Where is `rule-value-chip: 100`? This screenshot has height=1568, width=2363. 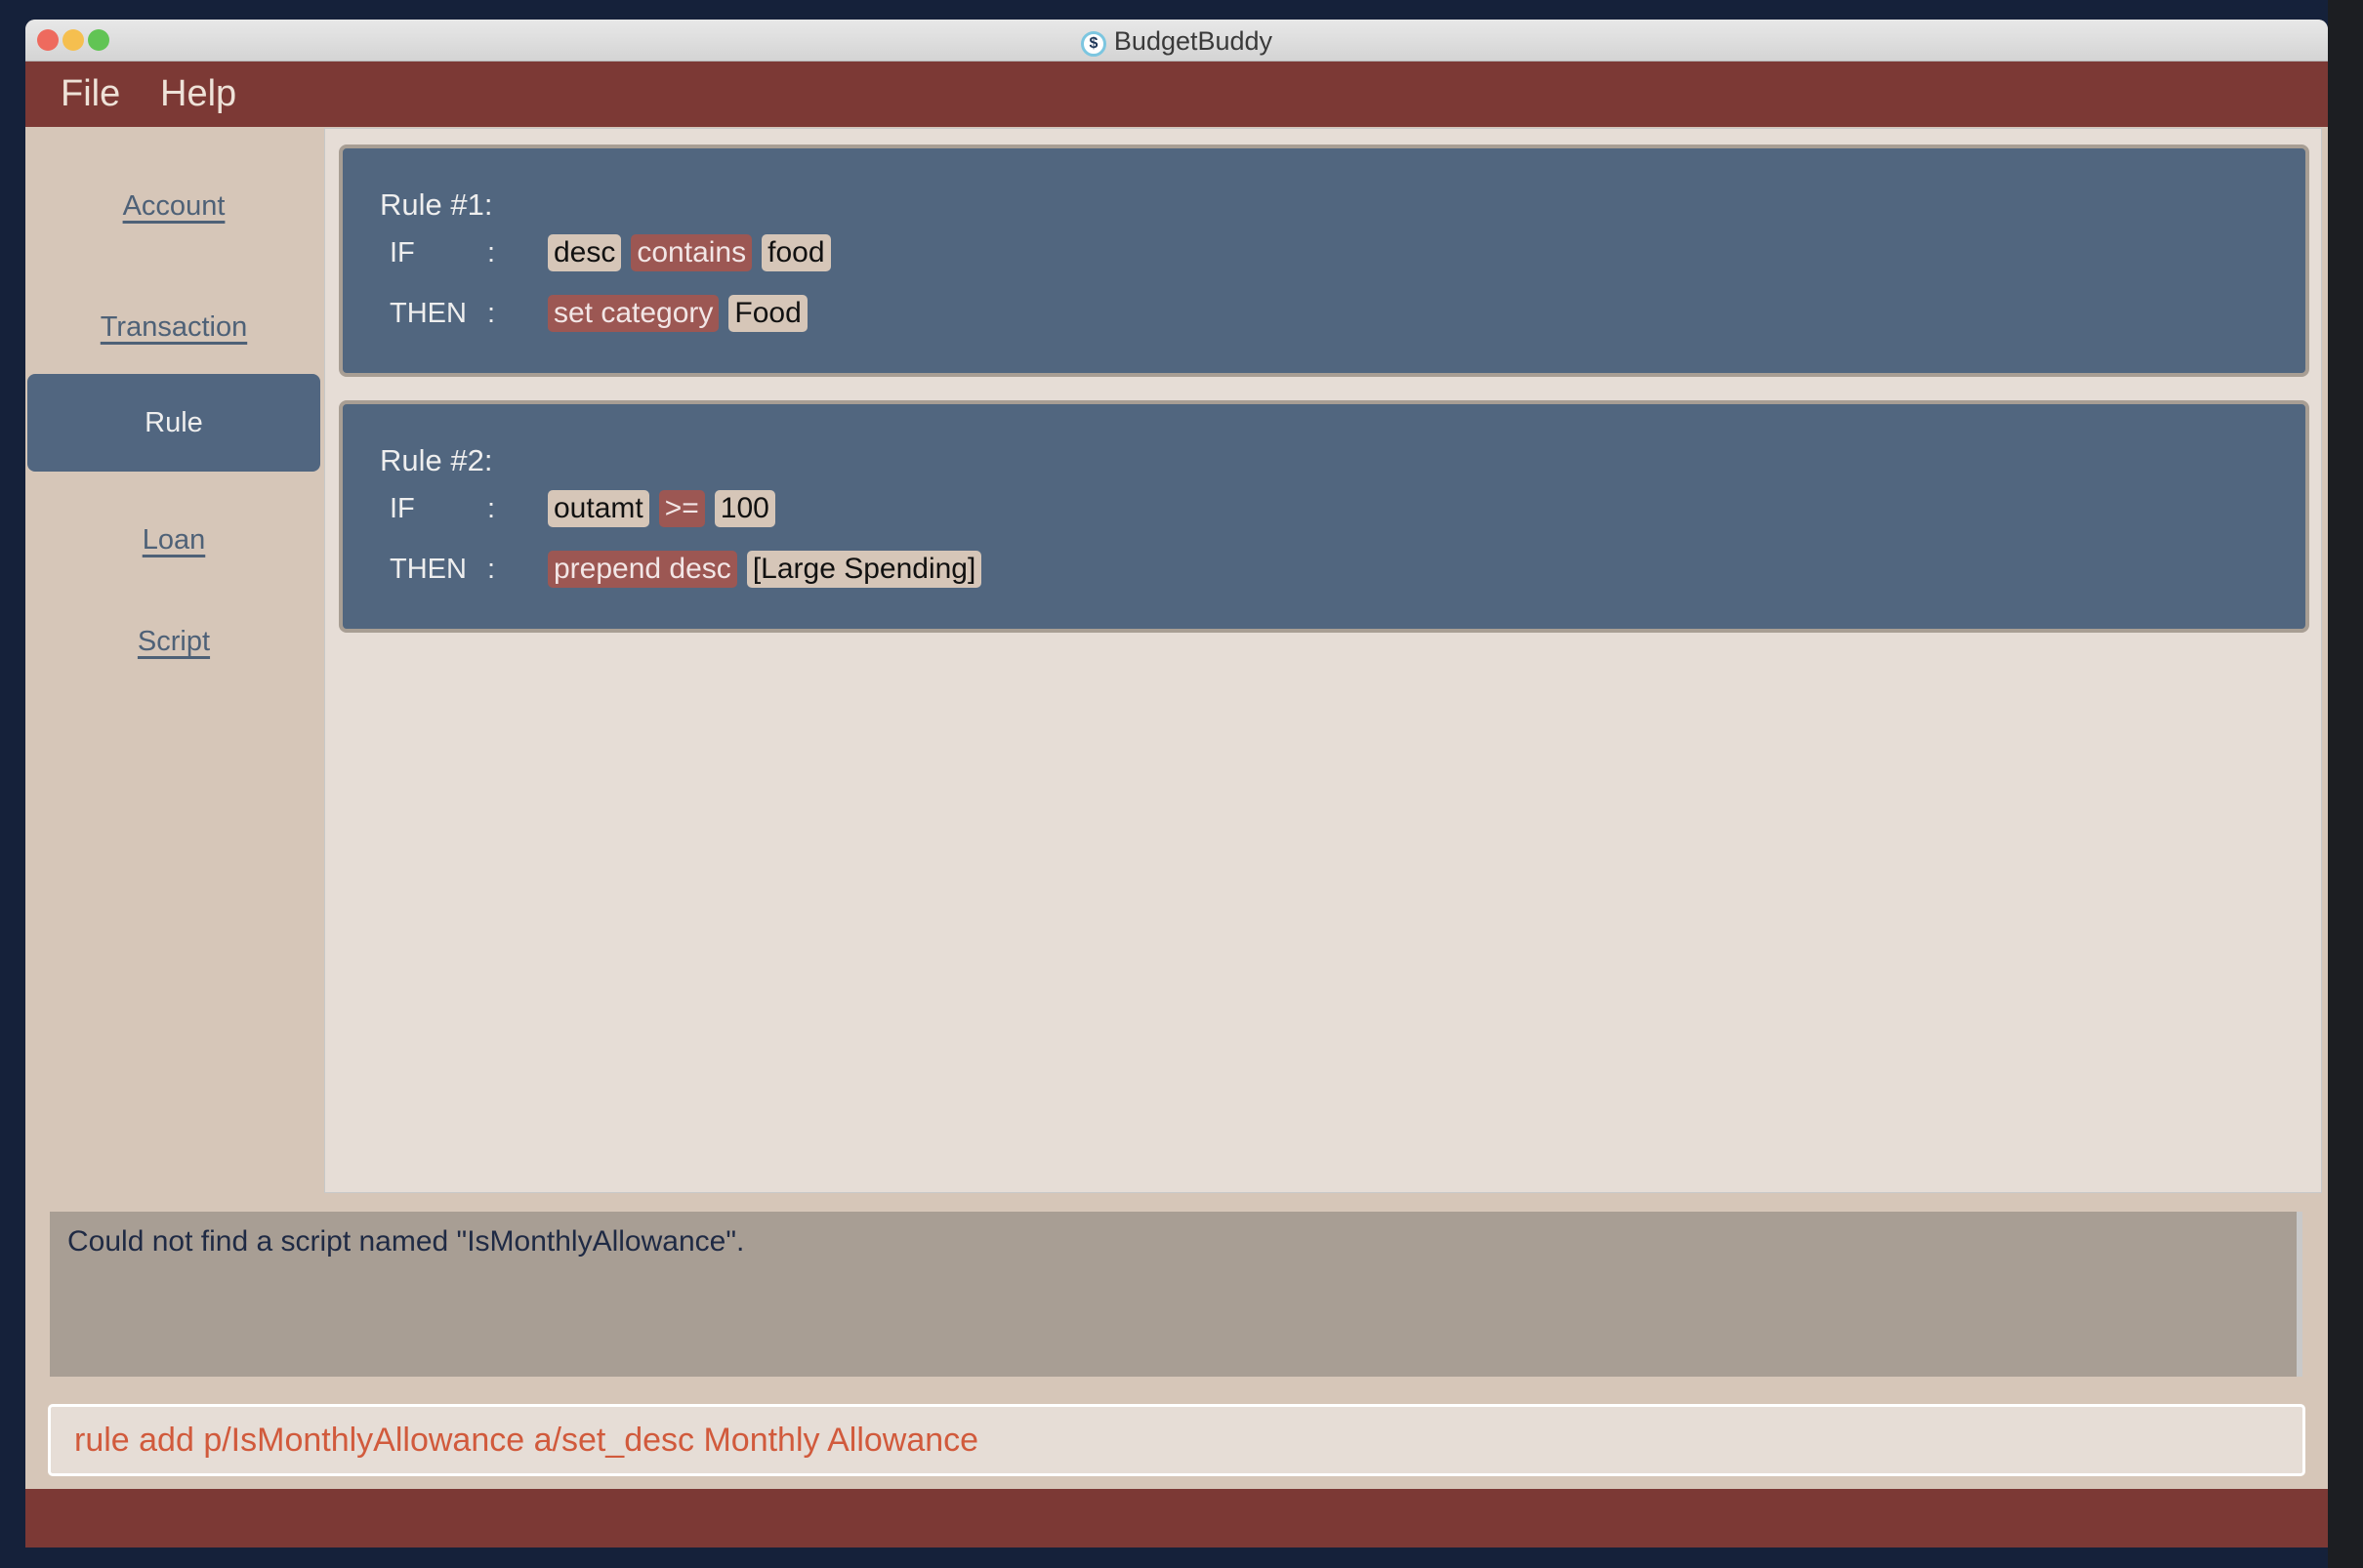 rule-value-chip: 100 is located at coordinates (744, 508).